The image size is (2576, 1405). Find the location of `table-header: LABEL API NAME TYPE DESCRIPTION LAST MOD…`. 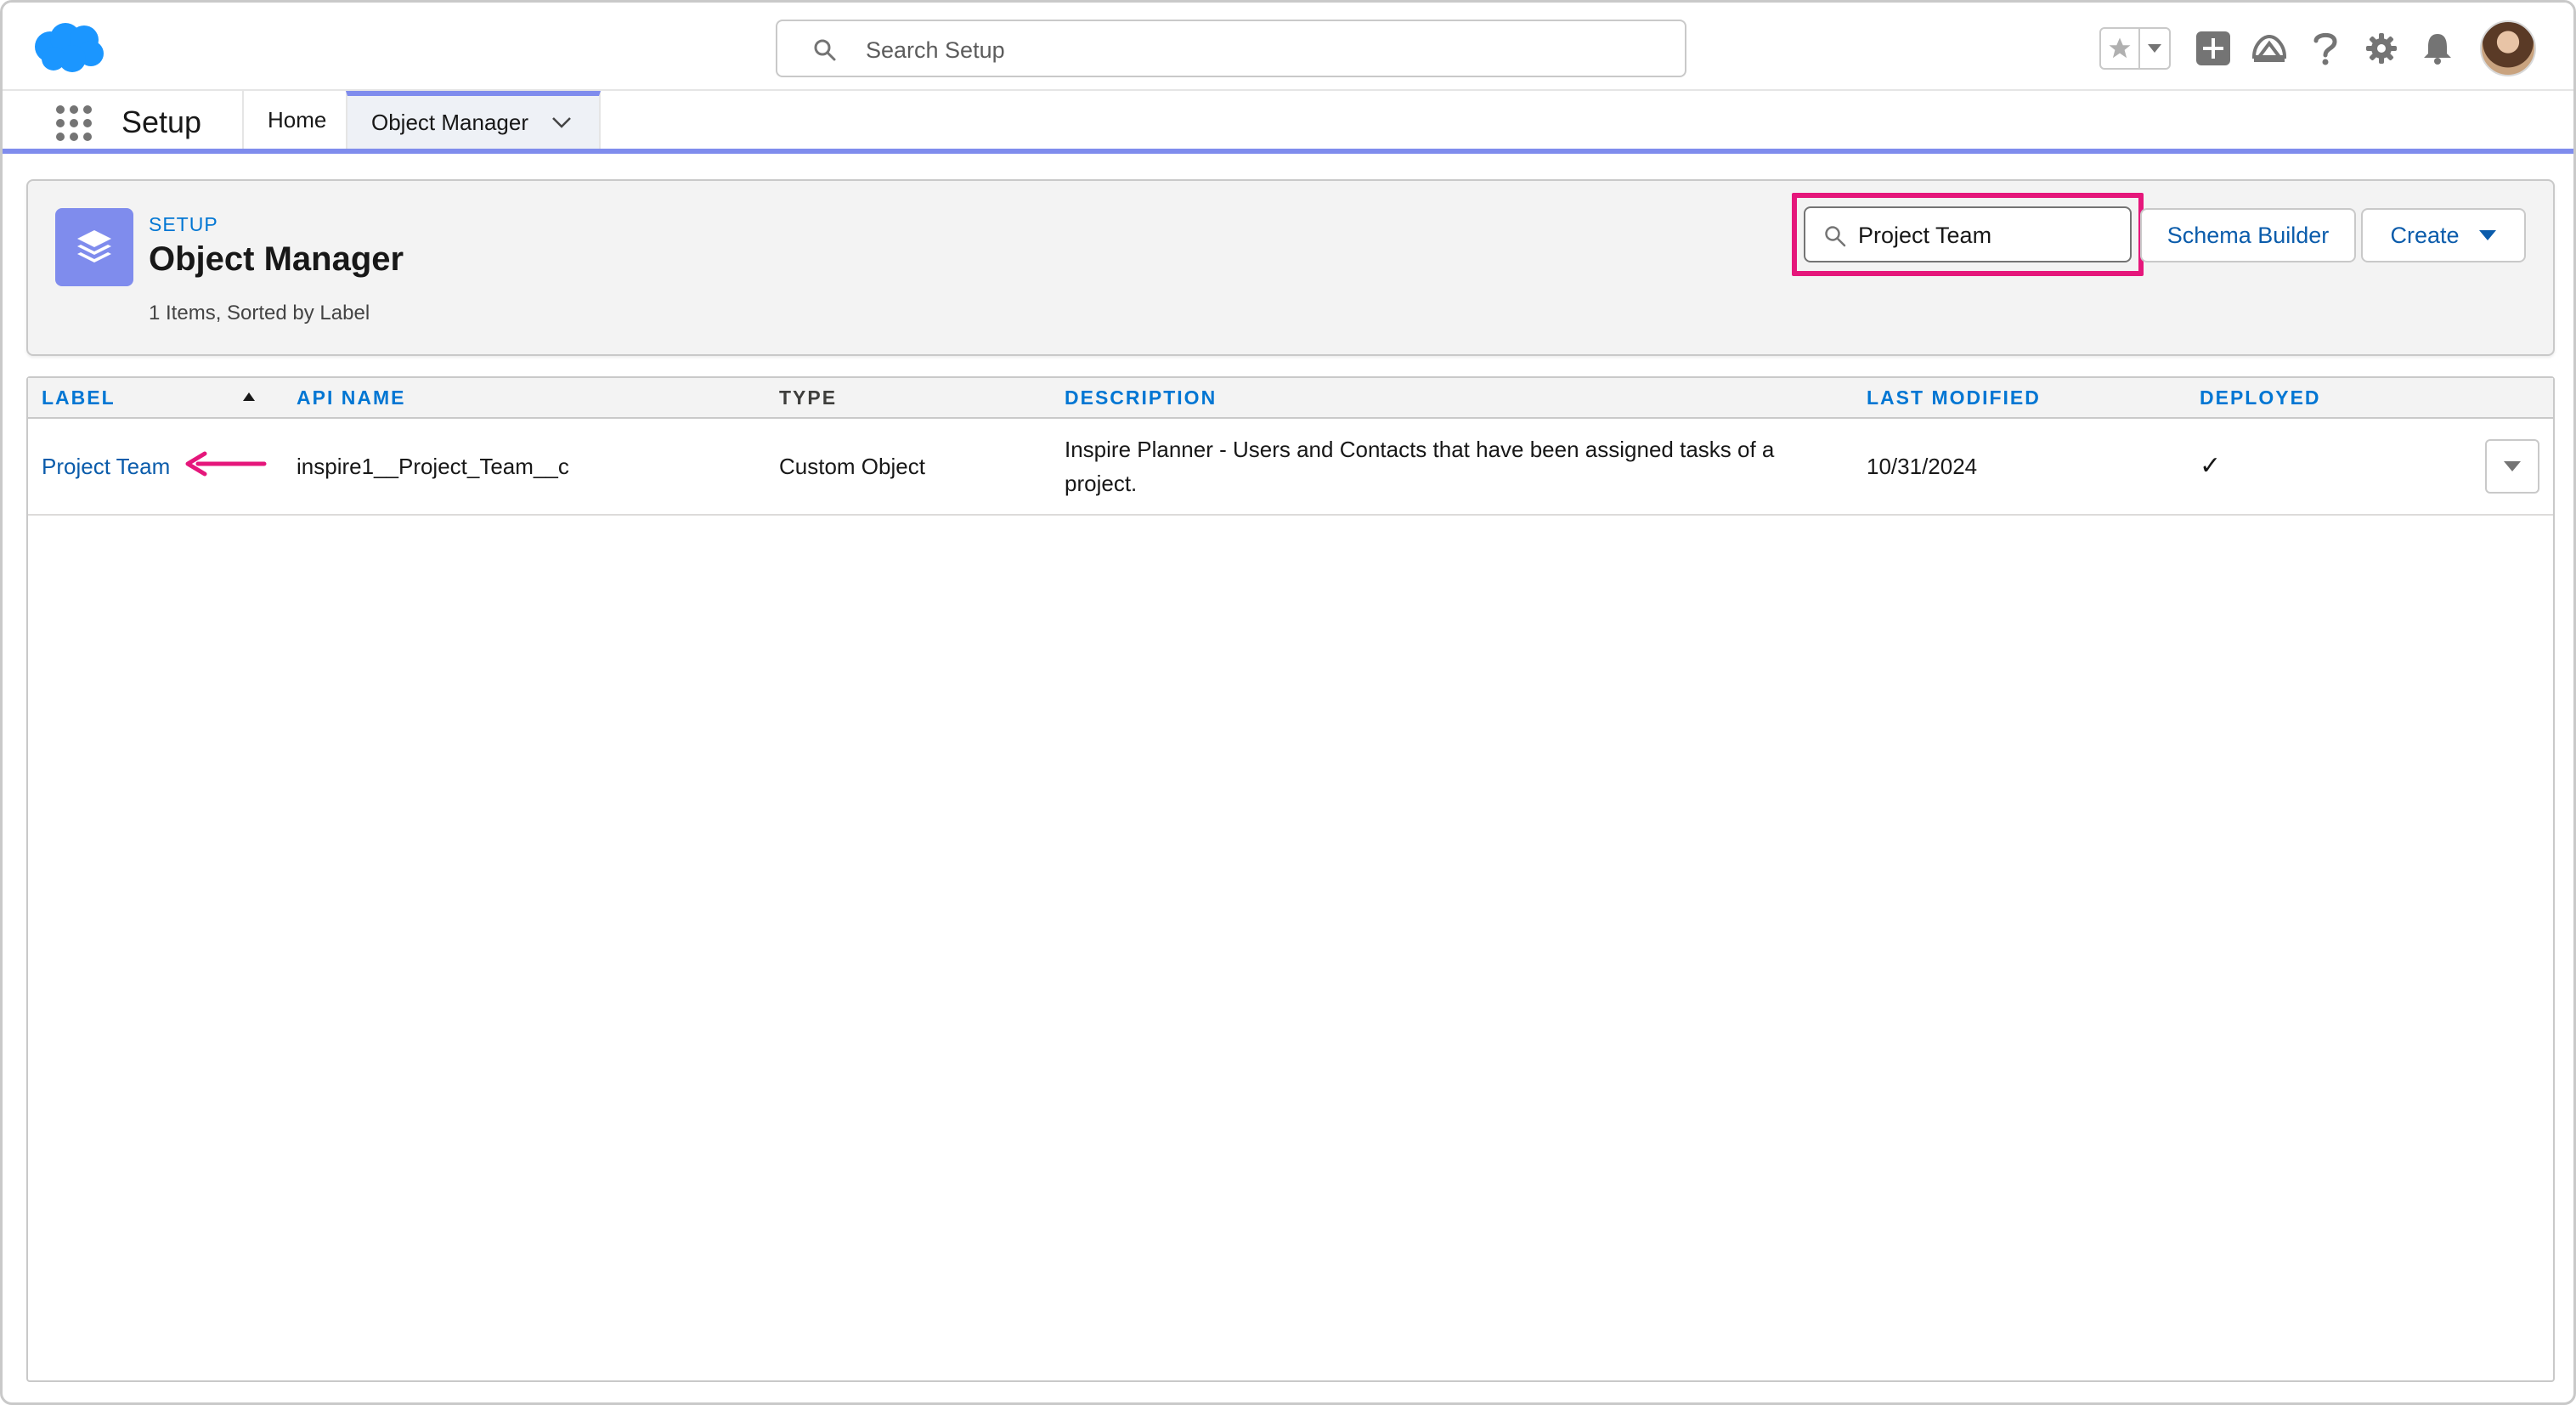

table-header: LABEL API NAME TYPE DESCRIPTION LAST MOD… is located at coordinates (1290, 398).